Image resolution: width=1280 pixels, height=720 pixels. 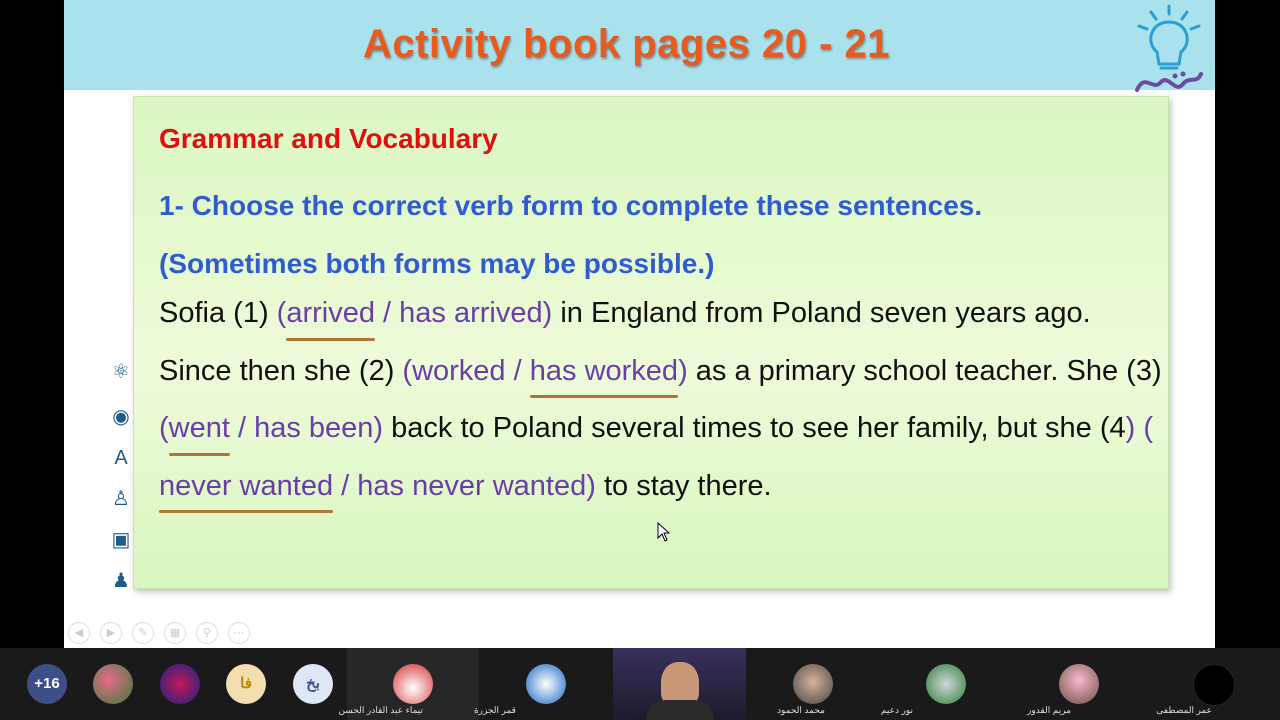 I want to click on participant-tile: محمد الحمود, so click(x=813, y=684).